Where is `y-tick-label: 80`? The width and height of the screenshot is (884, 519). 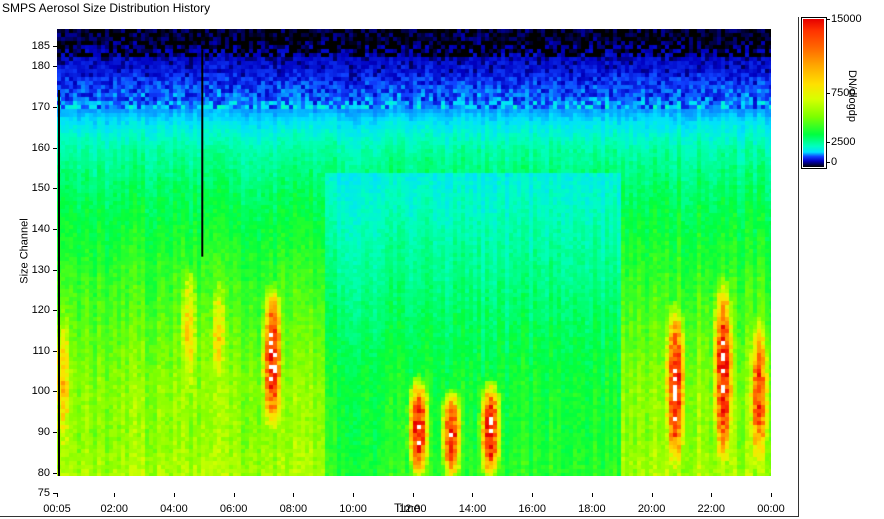 y-tick-label: 80 is located at coordinates (43, 472).